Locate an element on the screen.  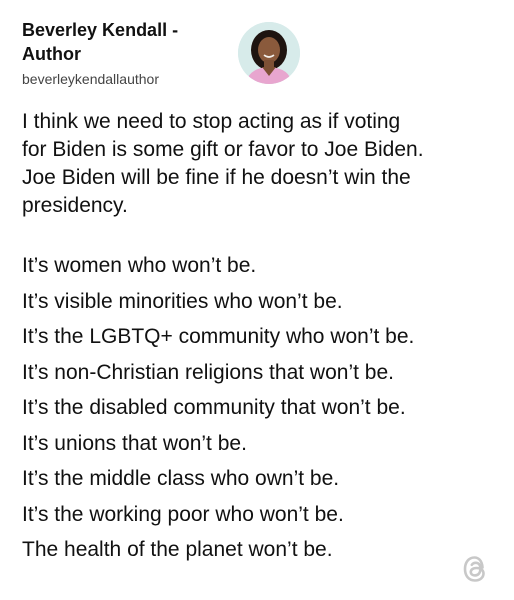
post-list-line: It’s women who won’t be. is located at coordinates (139, 265).